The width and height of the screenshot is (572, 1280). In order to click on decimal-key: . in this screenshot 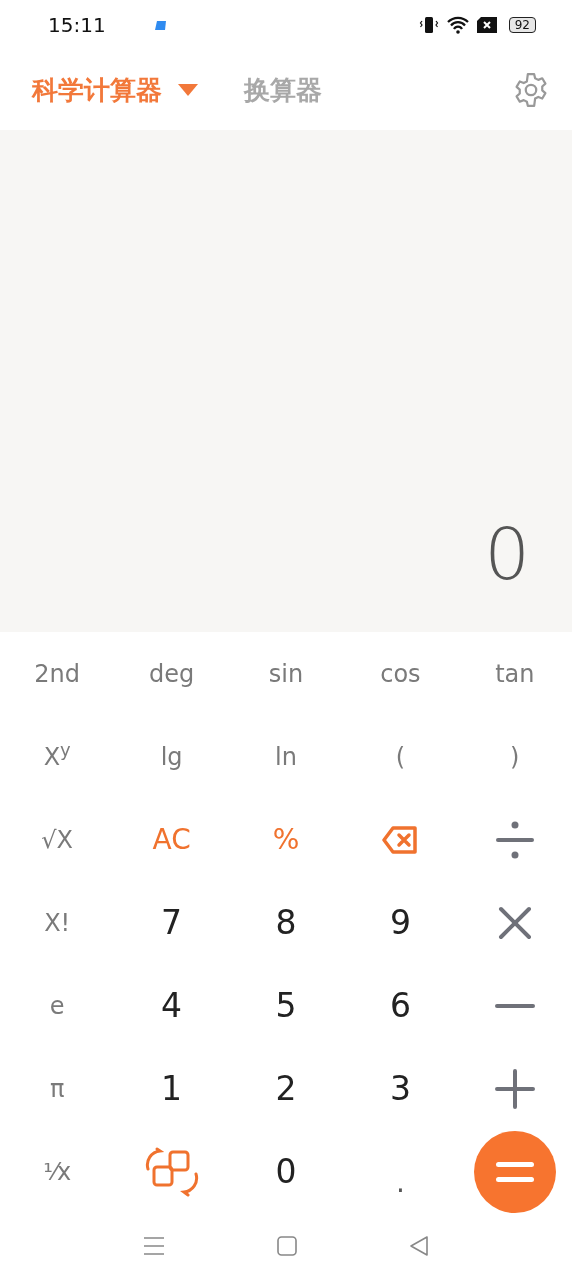, I will do `click(400, 1183)`.